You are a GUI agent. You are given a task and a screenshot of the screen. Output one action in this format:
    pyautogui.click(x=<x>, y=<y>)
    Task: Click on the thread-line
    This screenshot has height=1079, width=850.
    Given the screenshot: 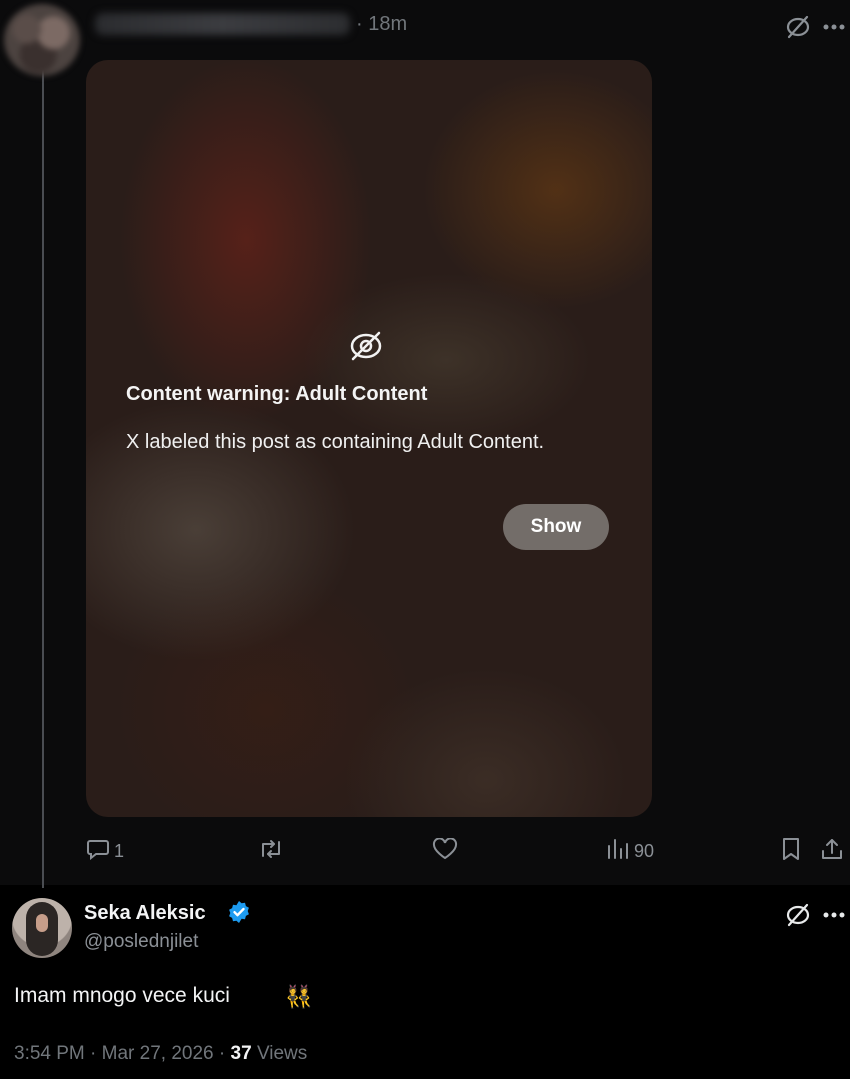 What is the action you would take?
    pyautogui.click(x=43, y=479)
    